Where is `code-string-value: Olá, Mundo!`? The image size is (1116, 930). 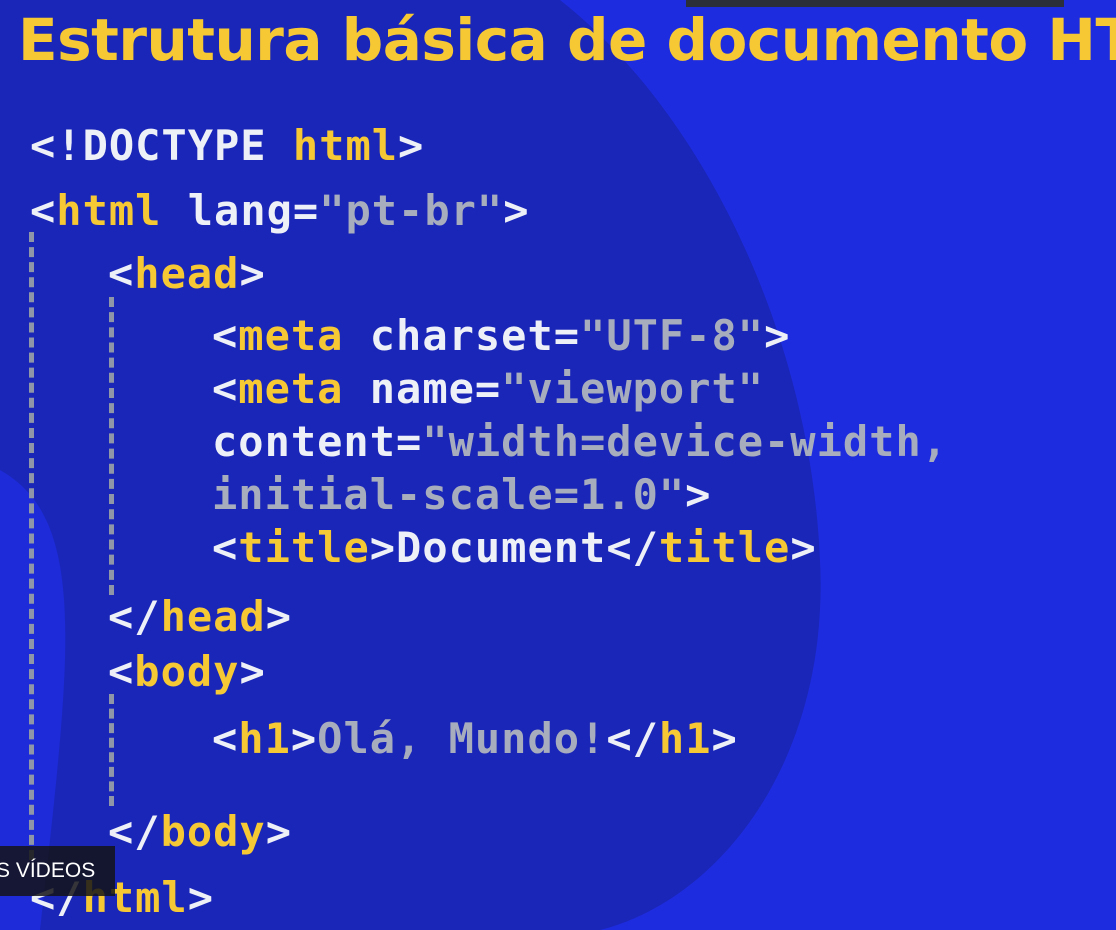 code-string-value: Olá, Mundo! is located at coordinates (462, 738).